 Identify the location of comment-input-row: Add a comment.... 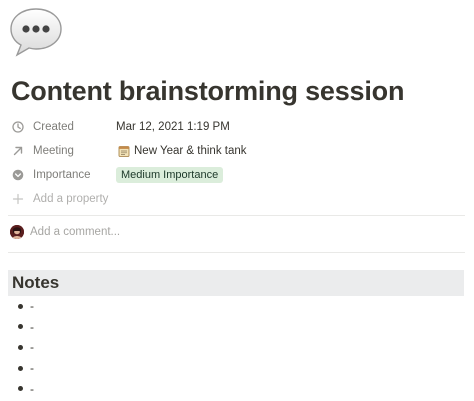
(65, 232).